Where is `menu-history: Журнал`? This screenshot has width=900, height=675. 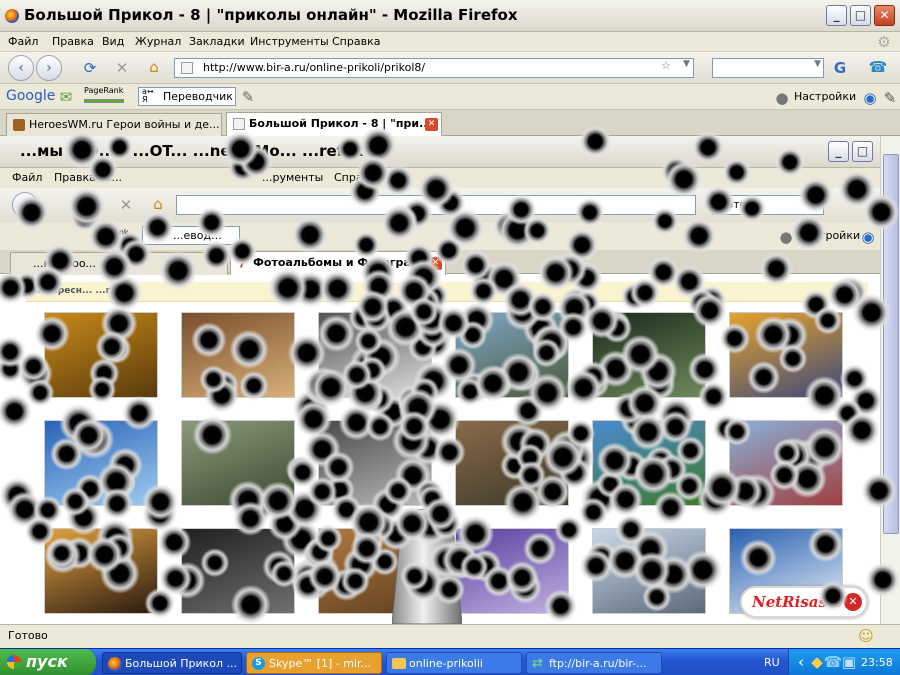
menu-history: Журнал is located at coordinates (158, 41).